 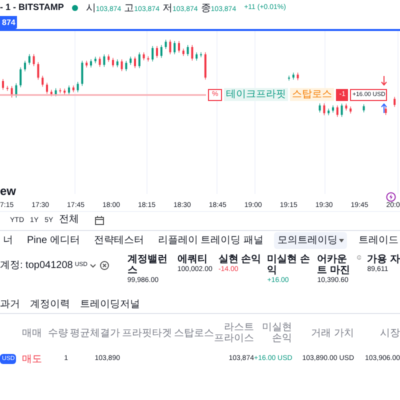 I want to click on column-header: 시장, so click(x=389, y=333).